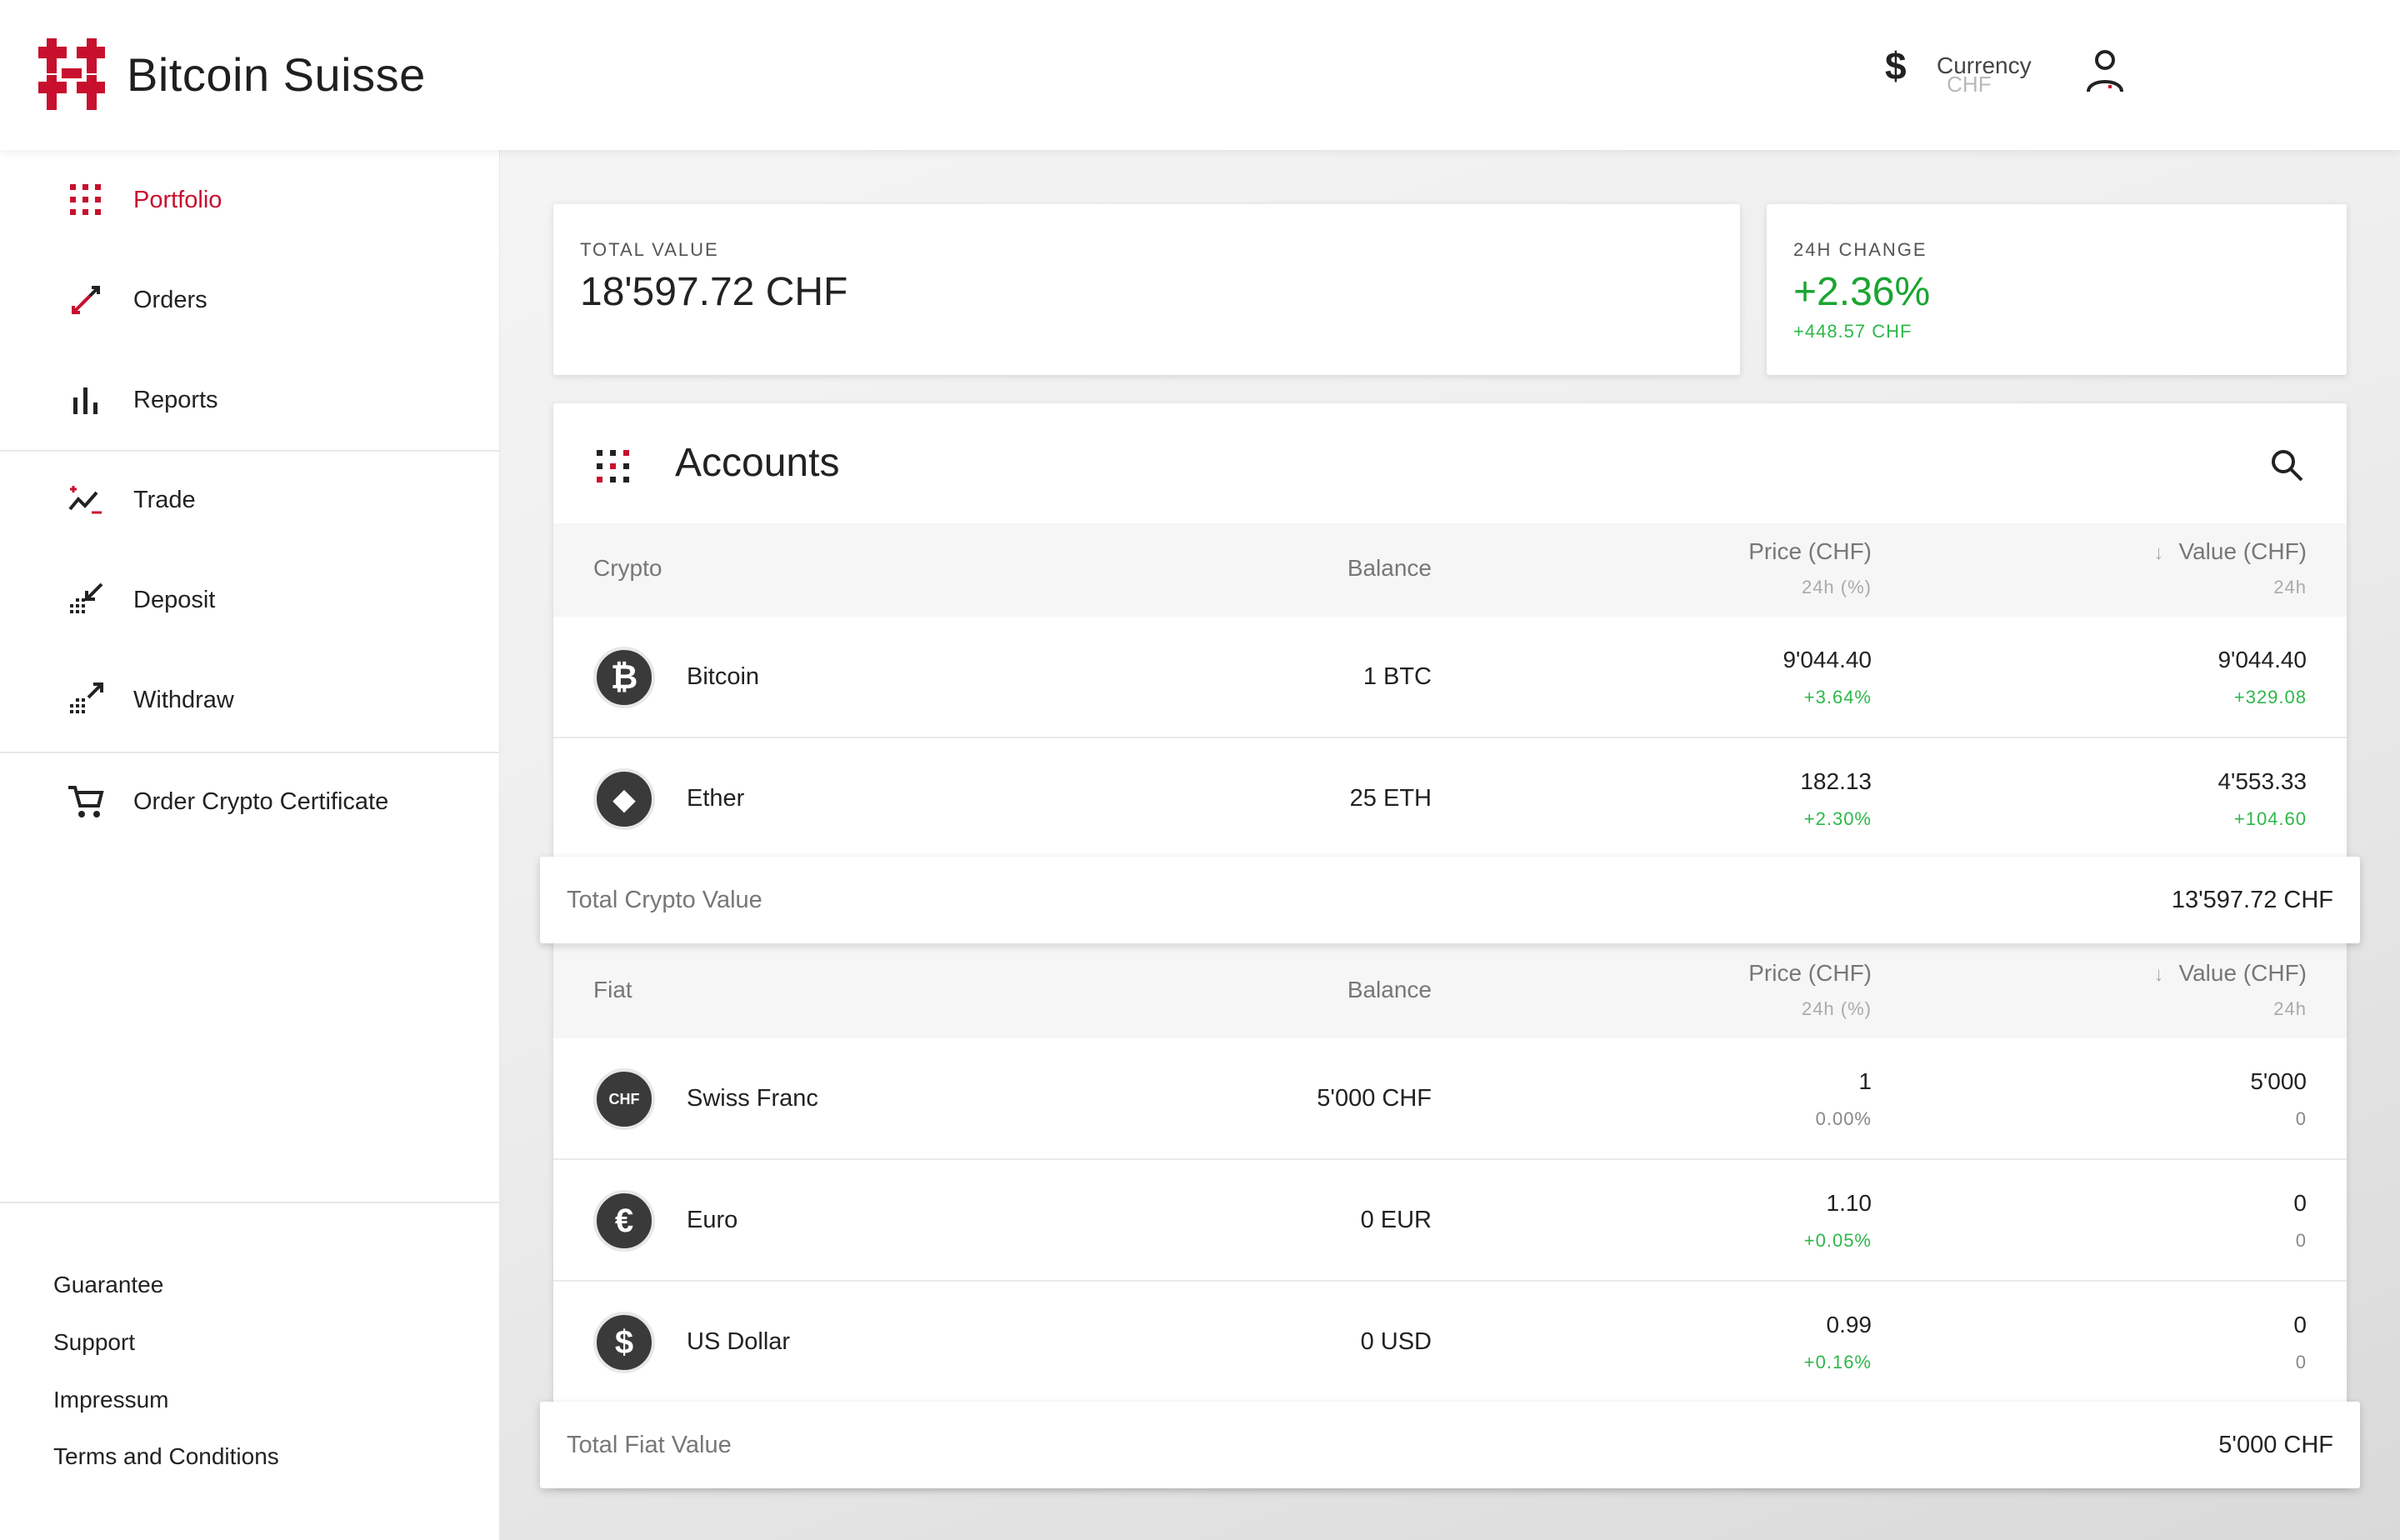  I want to click on sidebar-item-trade: Trade, so click(250, 500).